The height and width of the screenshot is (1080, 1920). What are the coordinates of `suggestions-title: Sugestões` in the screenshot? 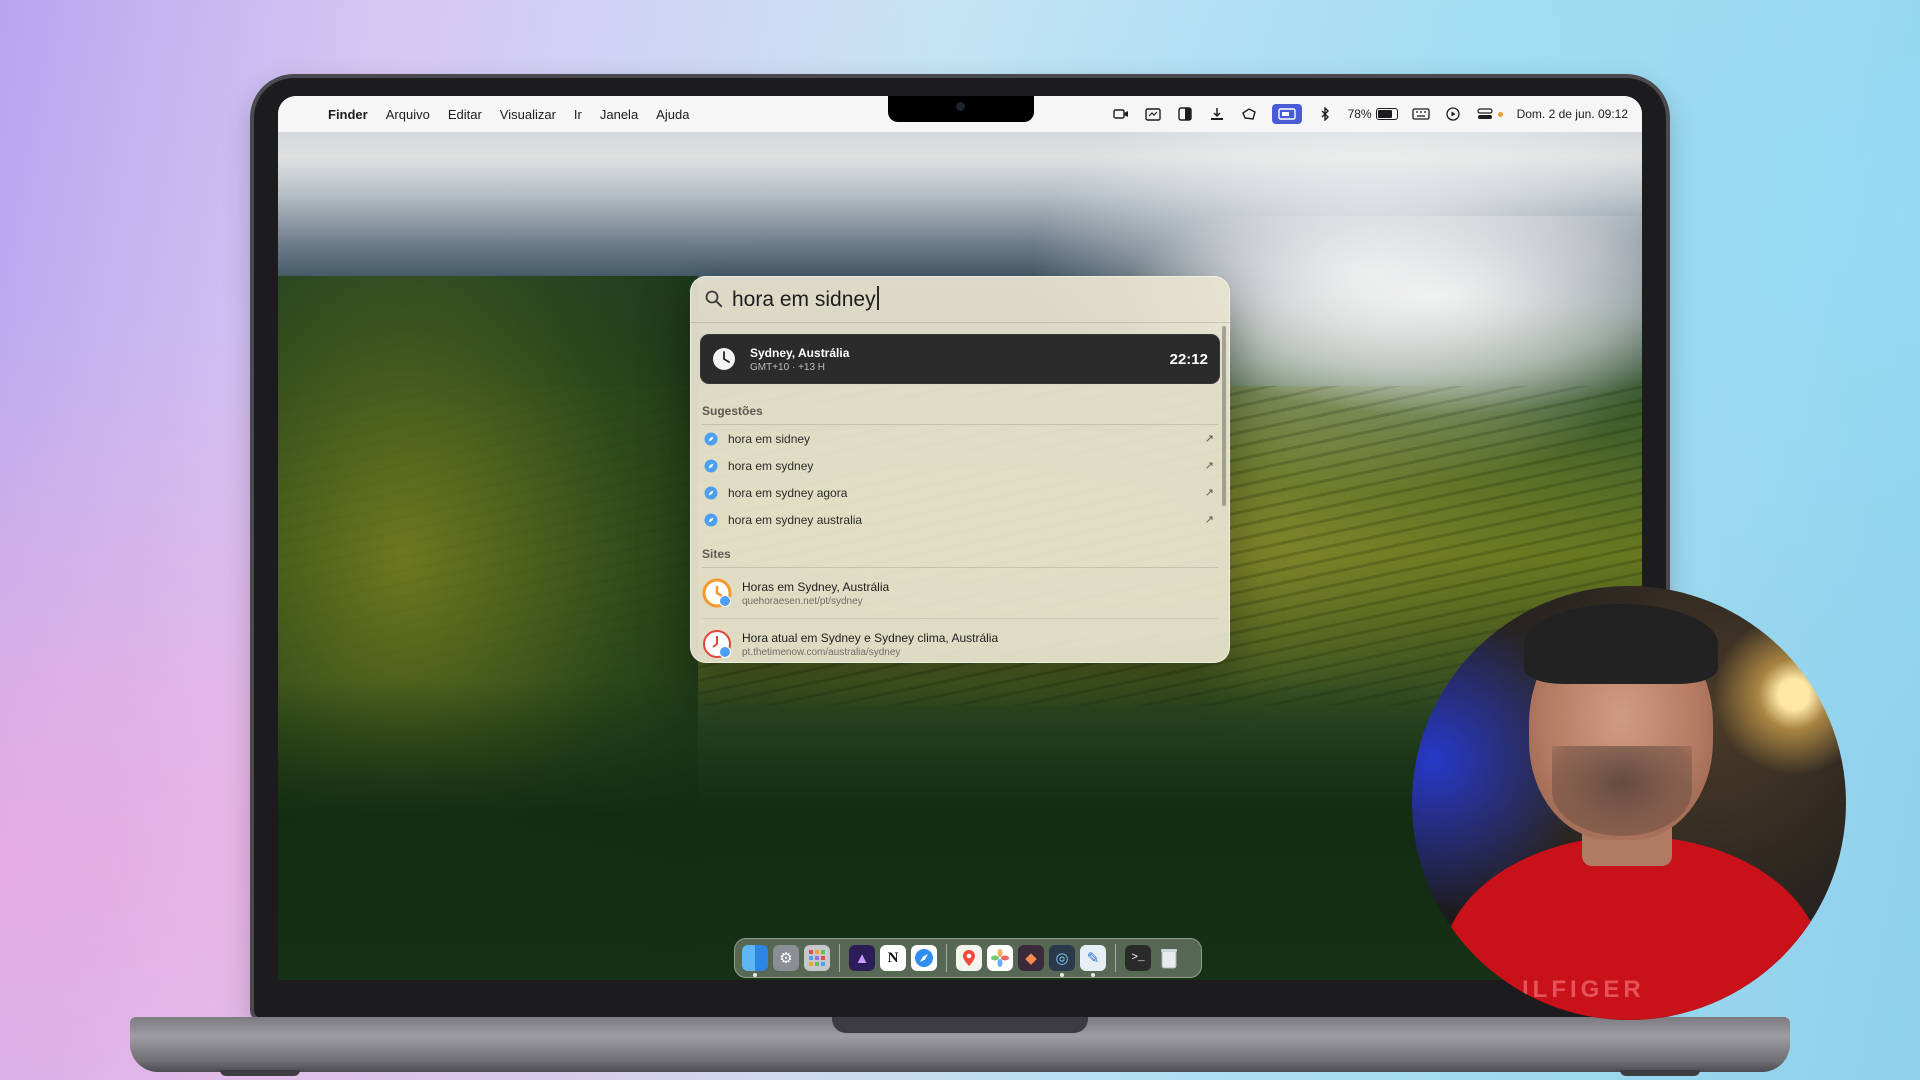 It's located at (960, 414).